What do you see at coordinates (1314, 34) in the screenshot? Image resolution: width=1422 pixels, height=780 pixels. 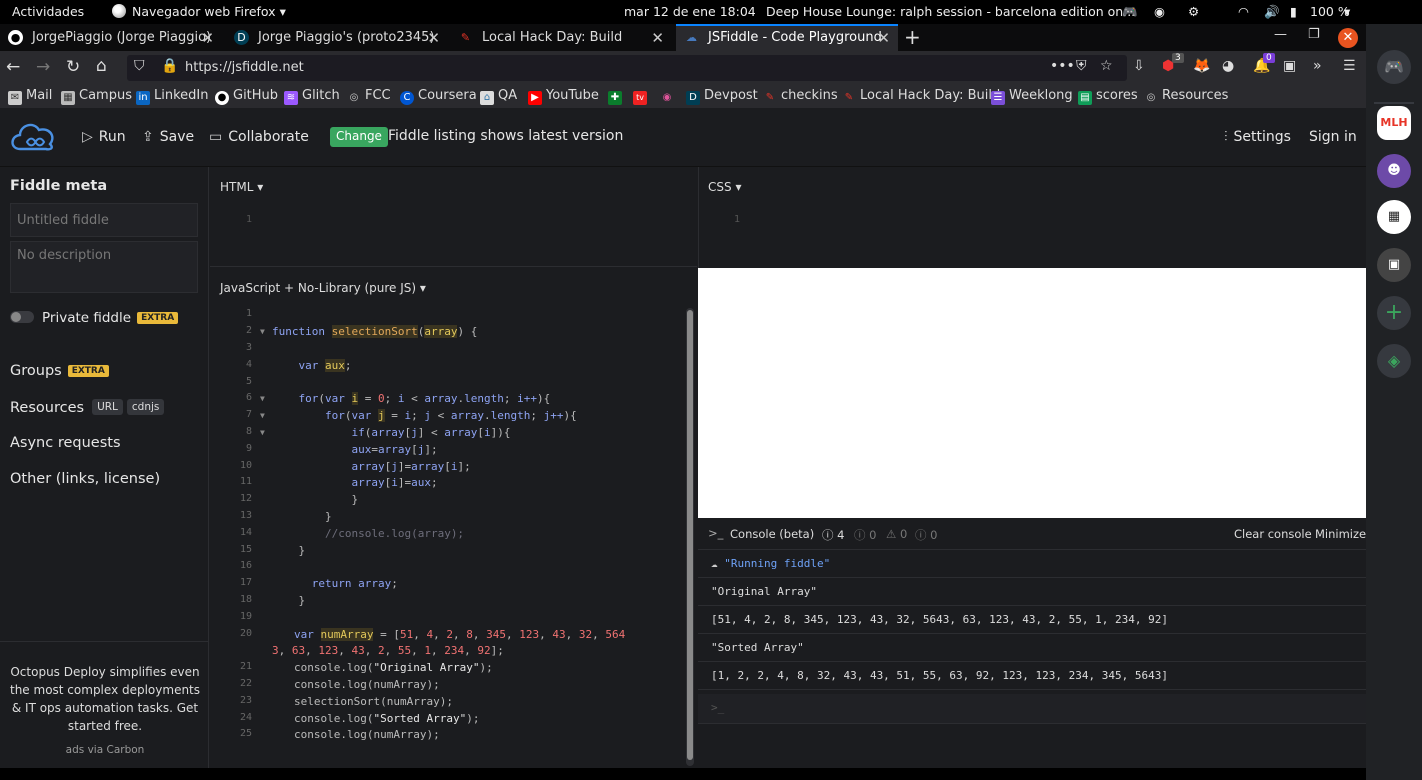 I see `maximize-window-icon: ❐` at bounding box center [1314, 34].